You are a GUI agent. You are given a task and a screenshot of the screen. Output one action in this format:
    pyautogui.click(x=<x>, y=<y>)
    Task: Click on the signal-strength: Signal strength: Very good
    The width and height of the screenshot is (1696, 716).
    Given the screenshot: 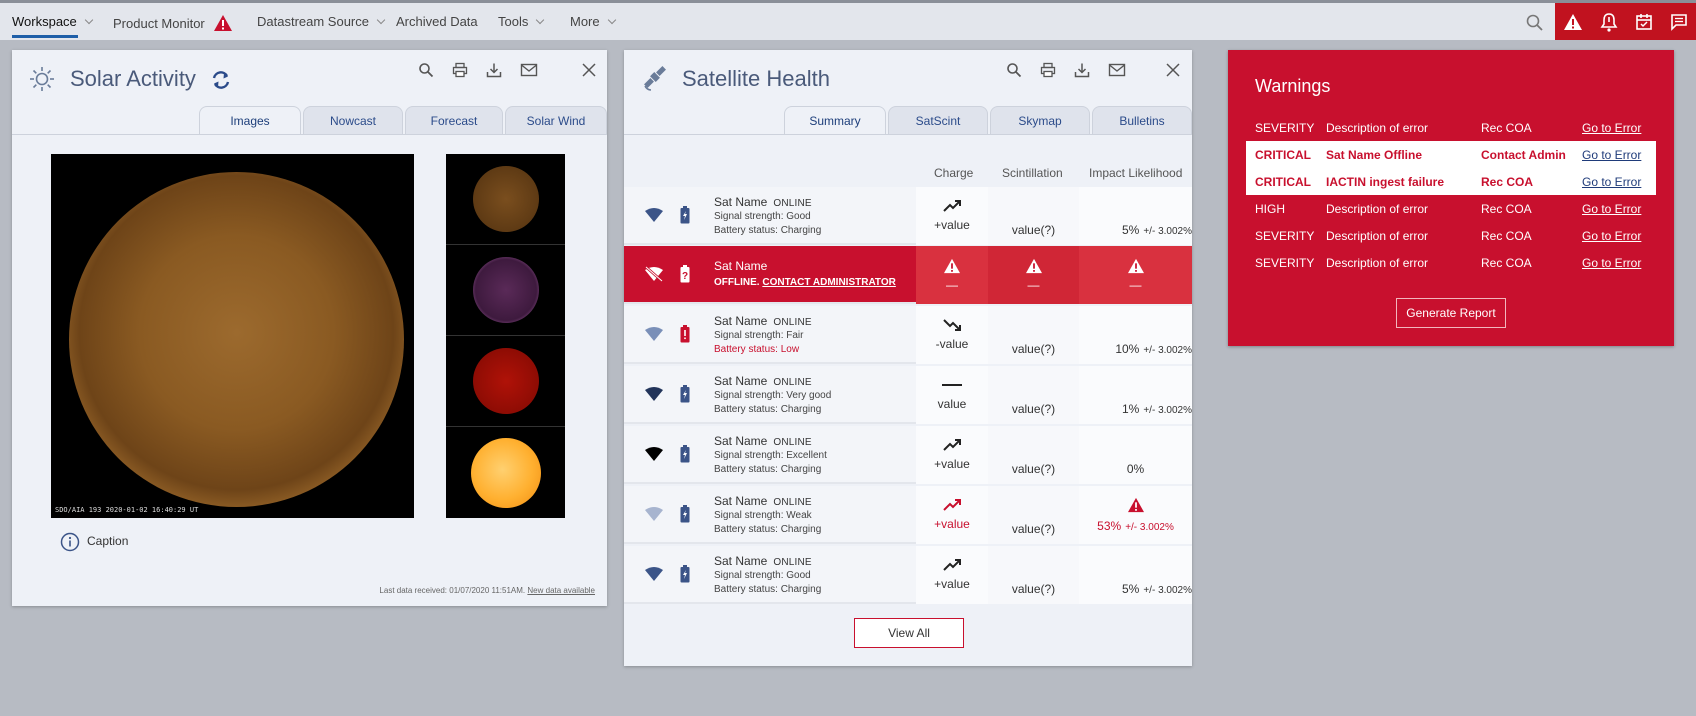 What is the action you would take?
    pyautogui.click(x=773, y=395)
    